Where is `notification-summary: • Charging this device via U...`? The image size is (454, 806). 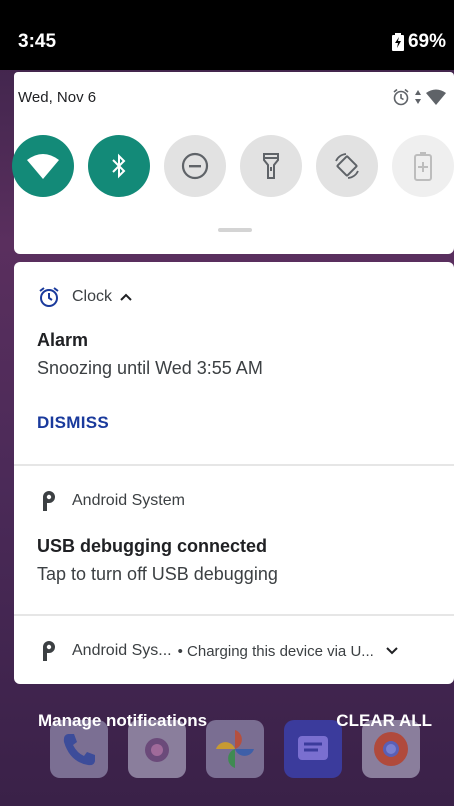 notification-summary: • Charging this device via U... is located at coordinates (275, 651).